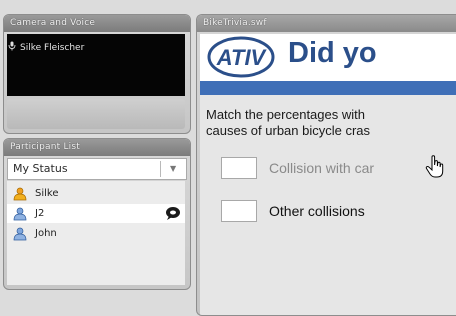  Describe the element at coordinates (285, 114) in the screenshot. I see `question-line-1: Match the percentages with` at that location.